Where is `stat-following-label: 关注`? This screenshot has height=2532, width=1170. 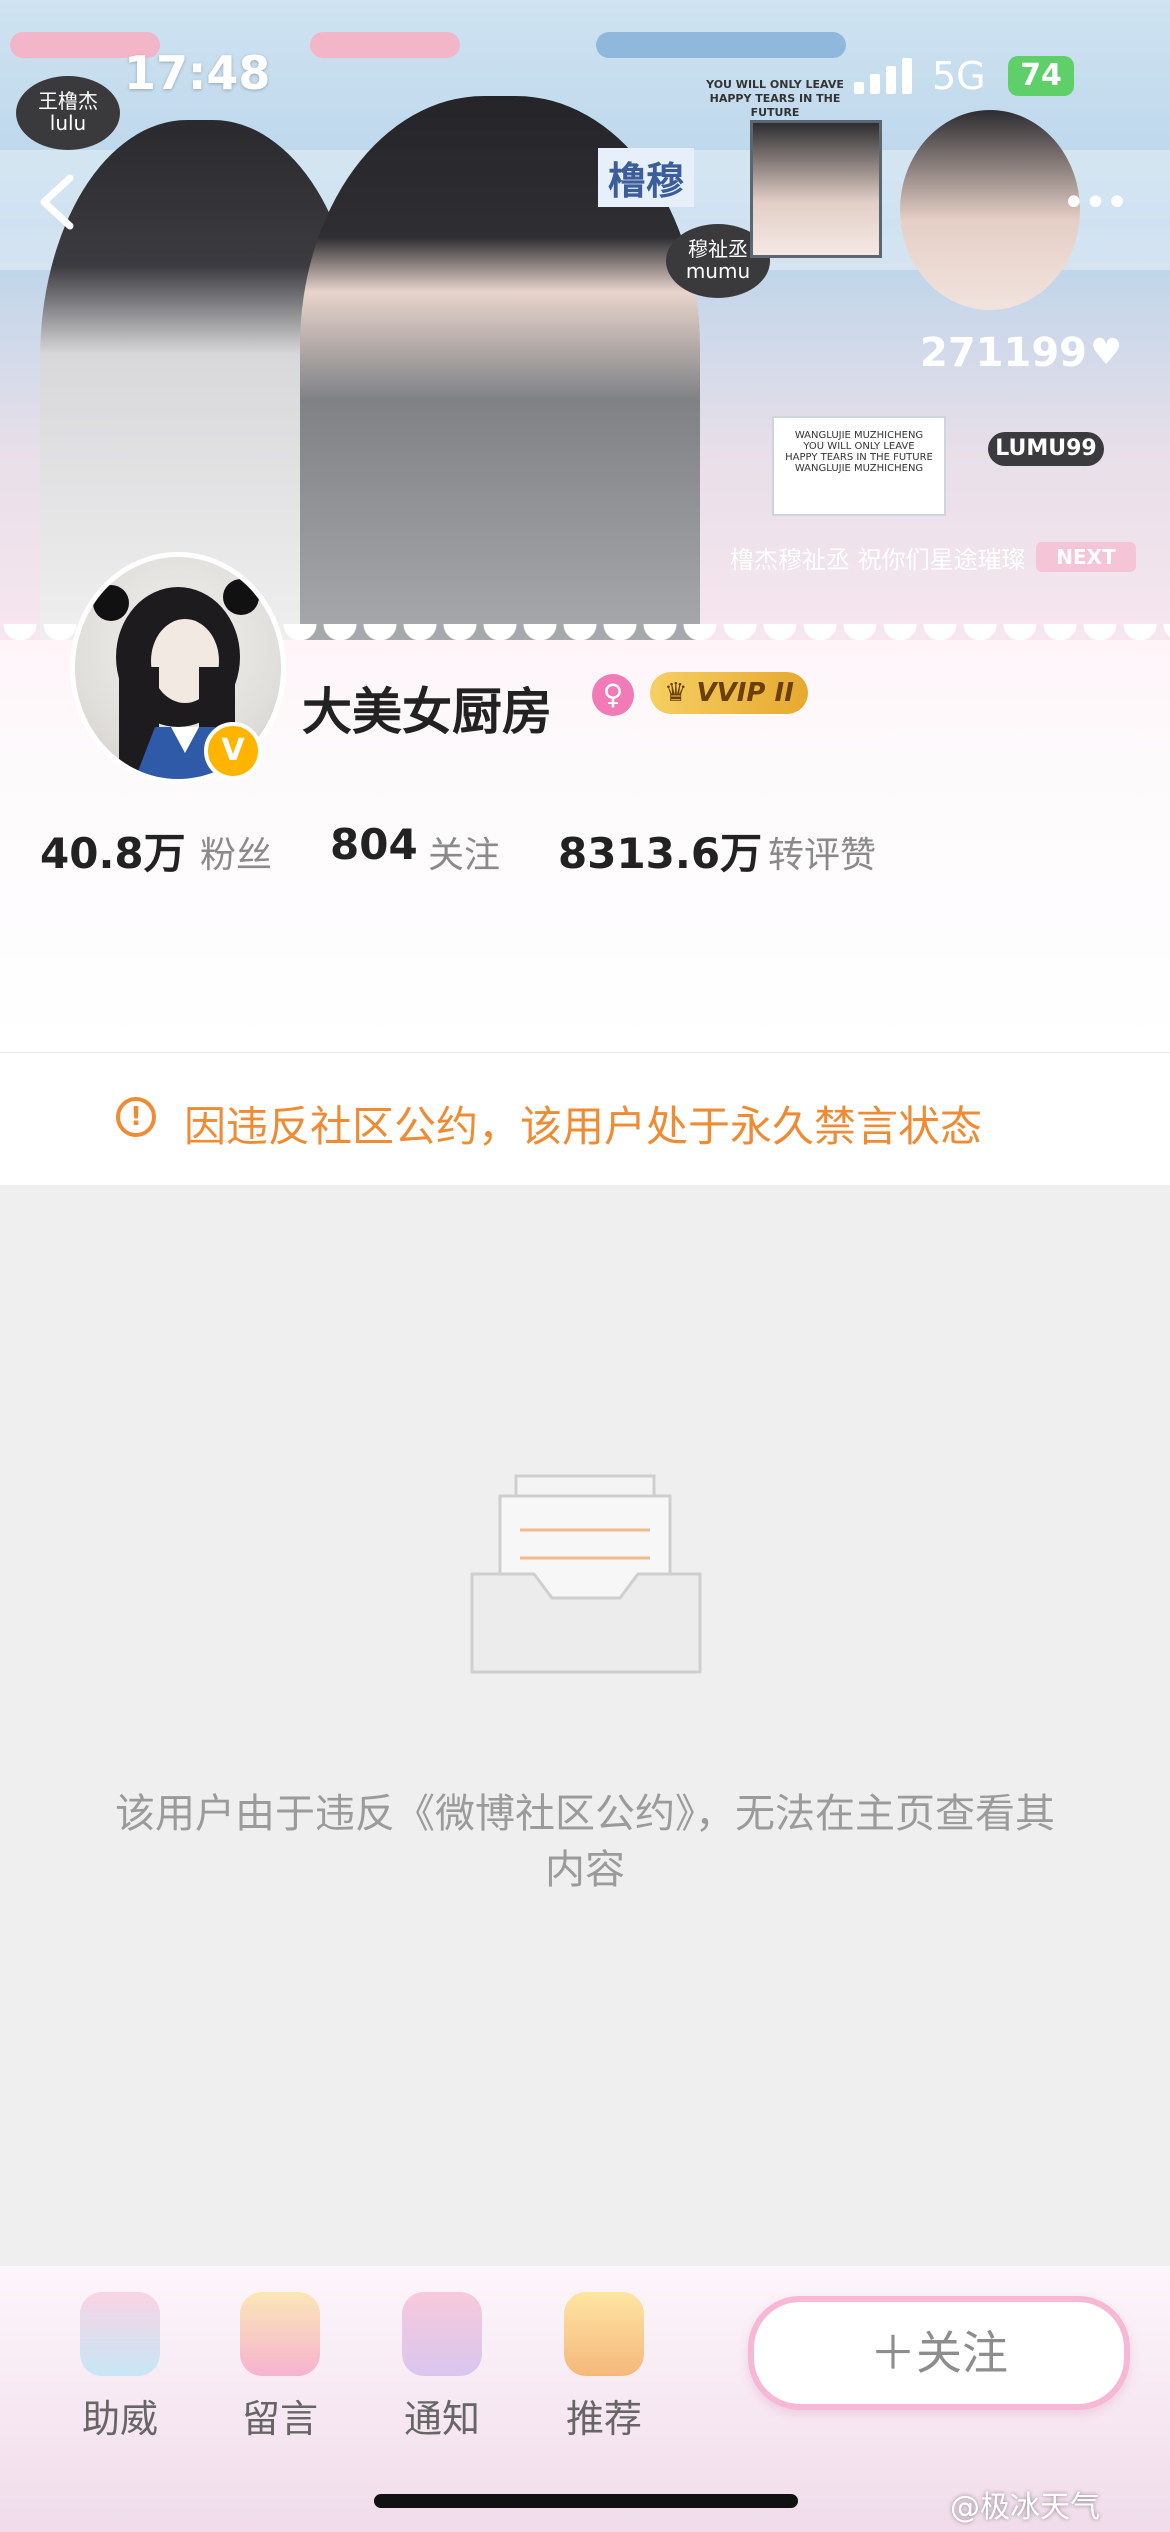
stat-following-label: 关注 is located at coordinates (464, 852).